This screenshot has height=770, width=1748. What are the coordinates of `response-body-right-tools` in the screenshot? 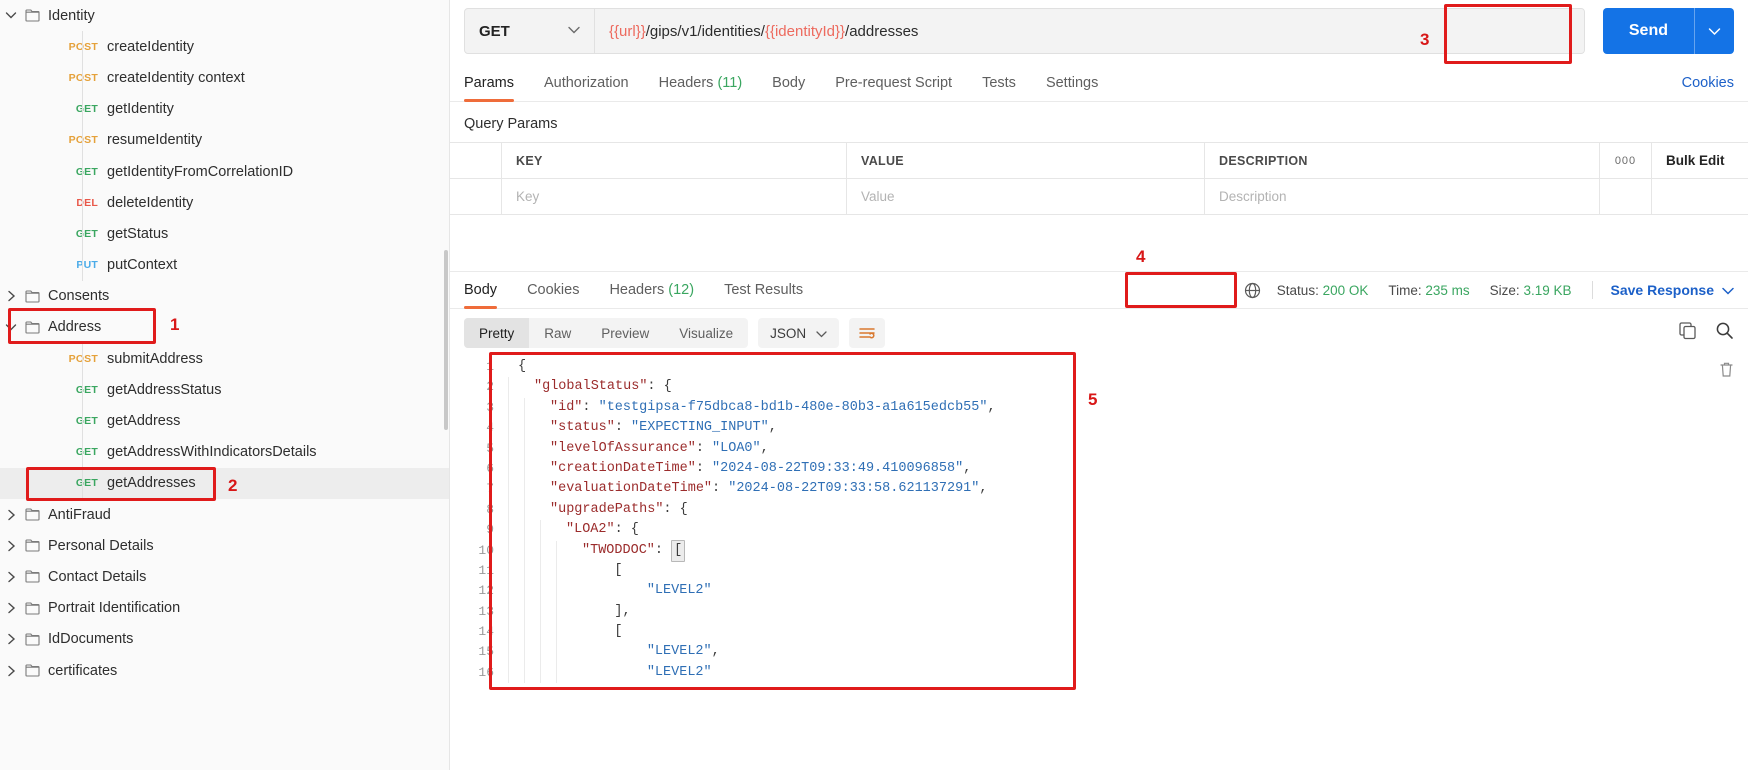 It's located at (1706, 333).